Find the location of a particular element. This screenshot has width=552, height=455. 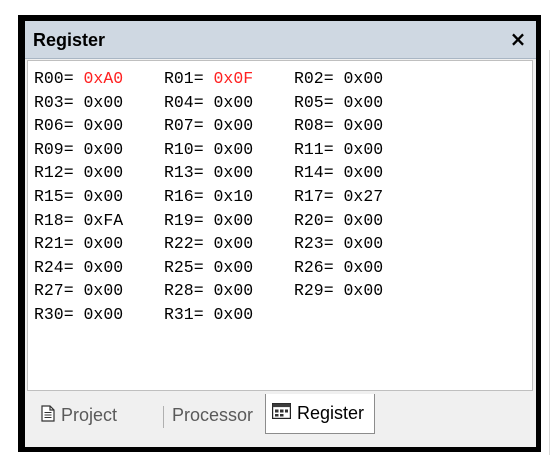

register-entry: R12= 0x00 is located at coordinates (99, 173).